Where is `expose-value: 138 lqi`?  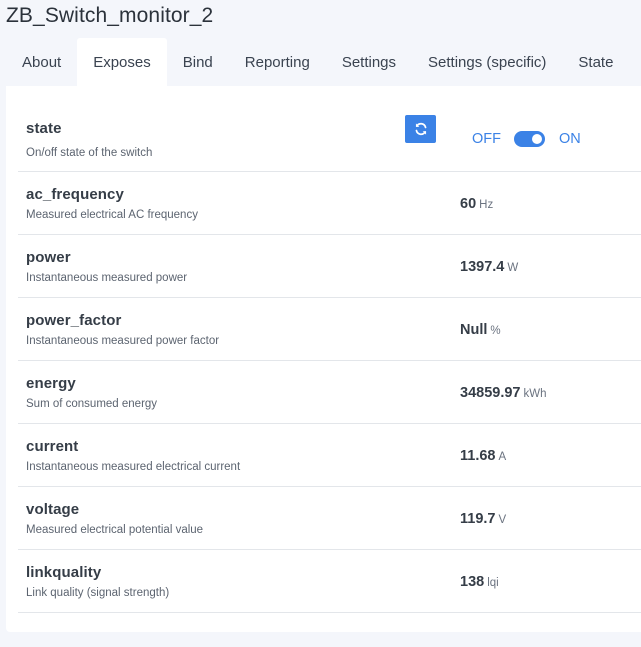 expose-value: 138 lqi is located at coordinates (479, 582).